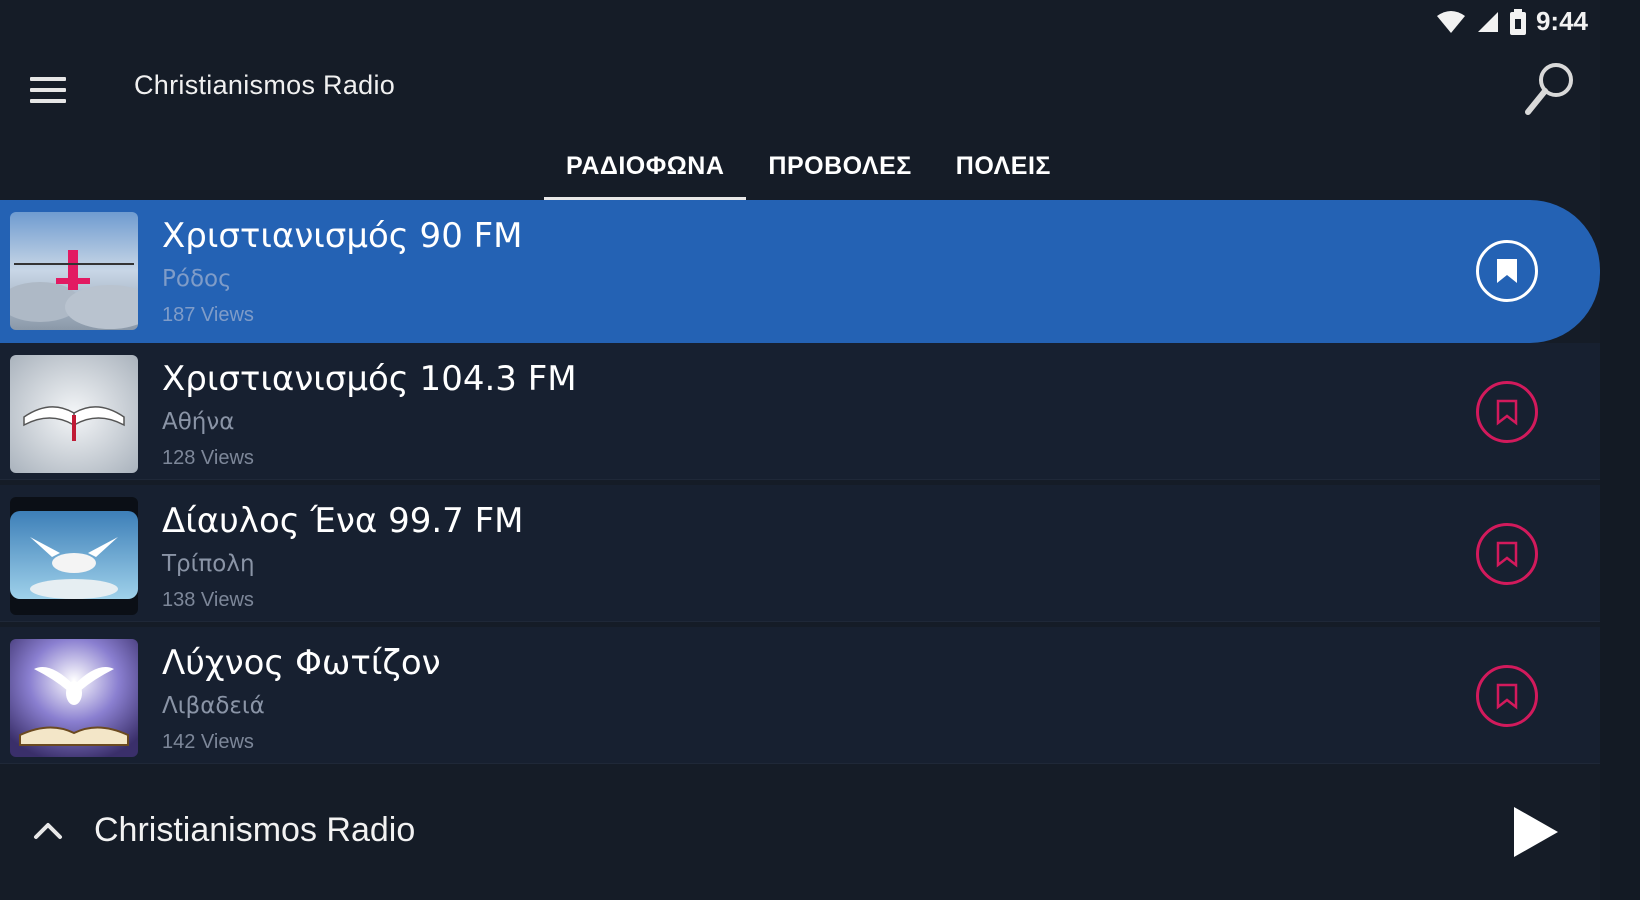  I want to click on station-row: Χριστιανισμός 104.3 FM Αθήνα 128 Views, so click(800, 411).